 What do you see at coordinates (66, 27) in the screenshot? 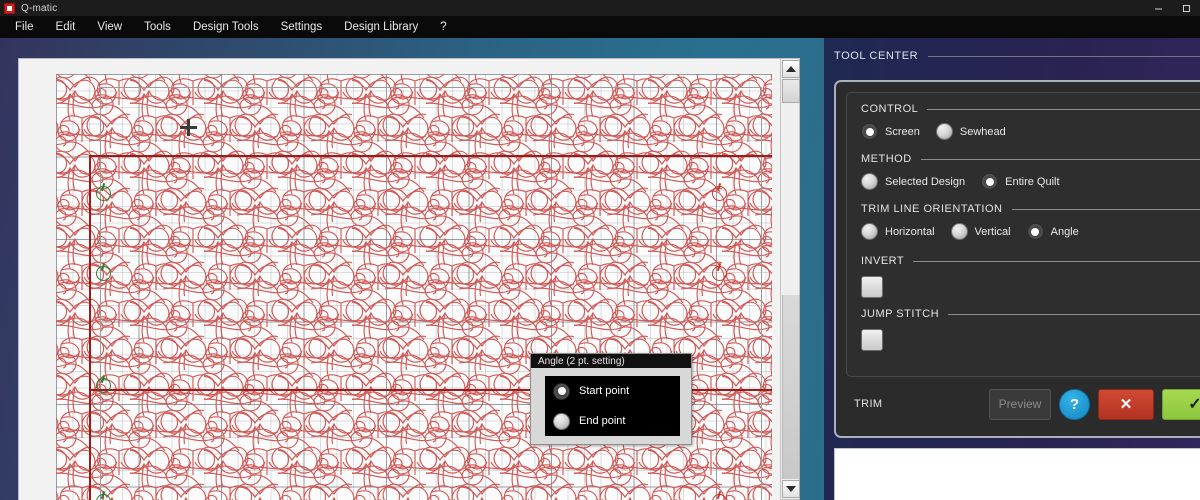
I see `menu-item-edit: Edit` at bounding box center [66, 27].